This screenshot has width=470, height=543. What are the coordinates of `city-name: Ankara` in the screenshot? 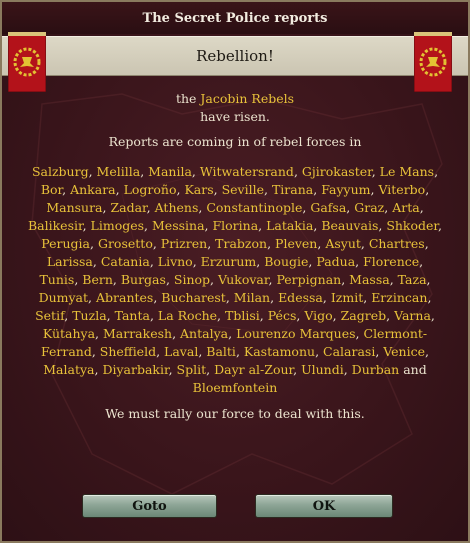 It's located at (93, 189).